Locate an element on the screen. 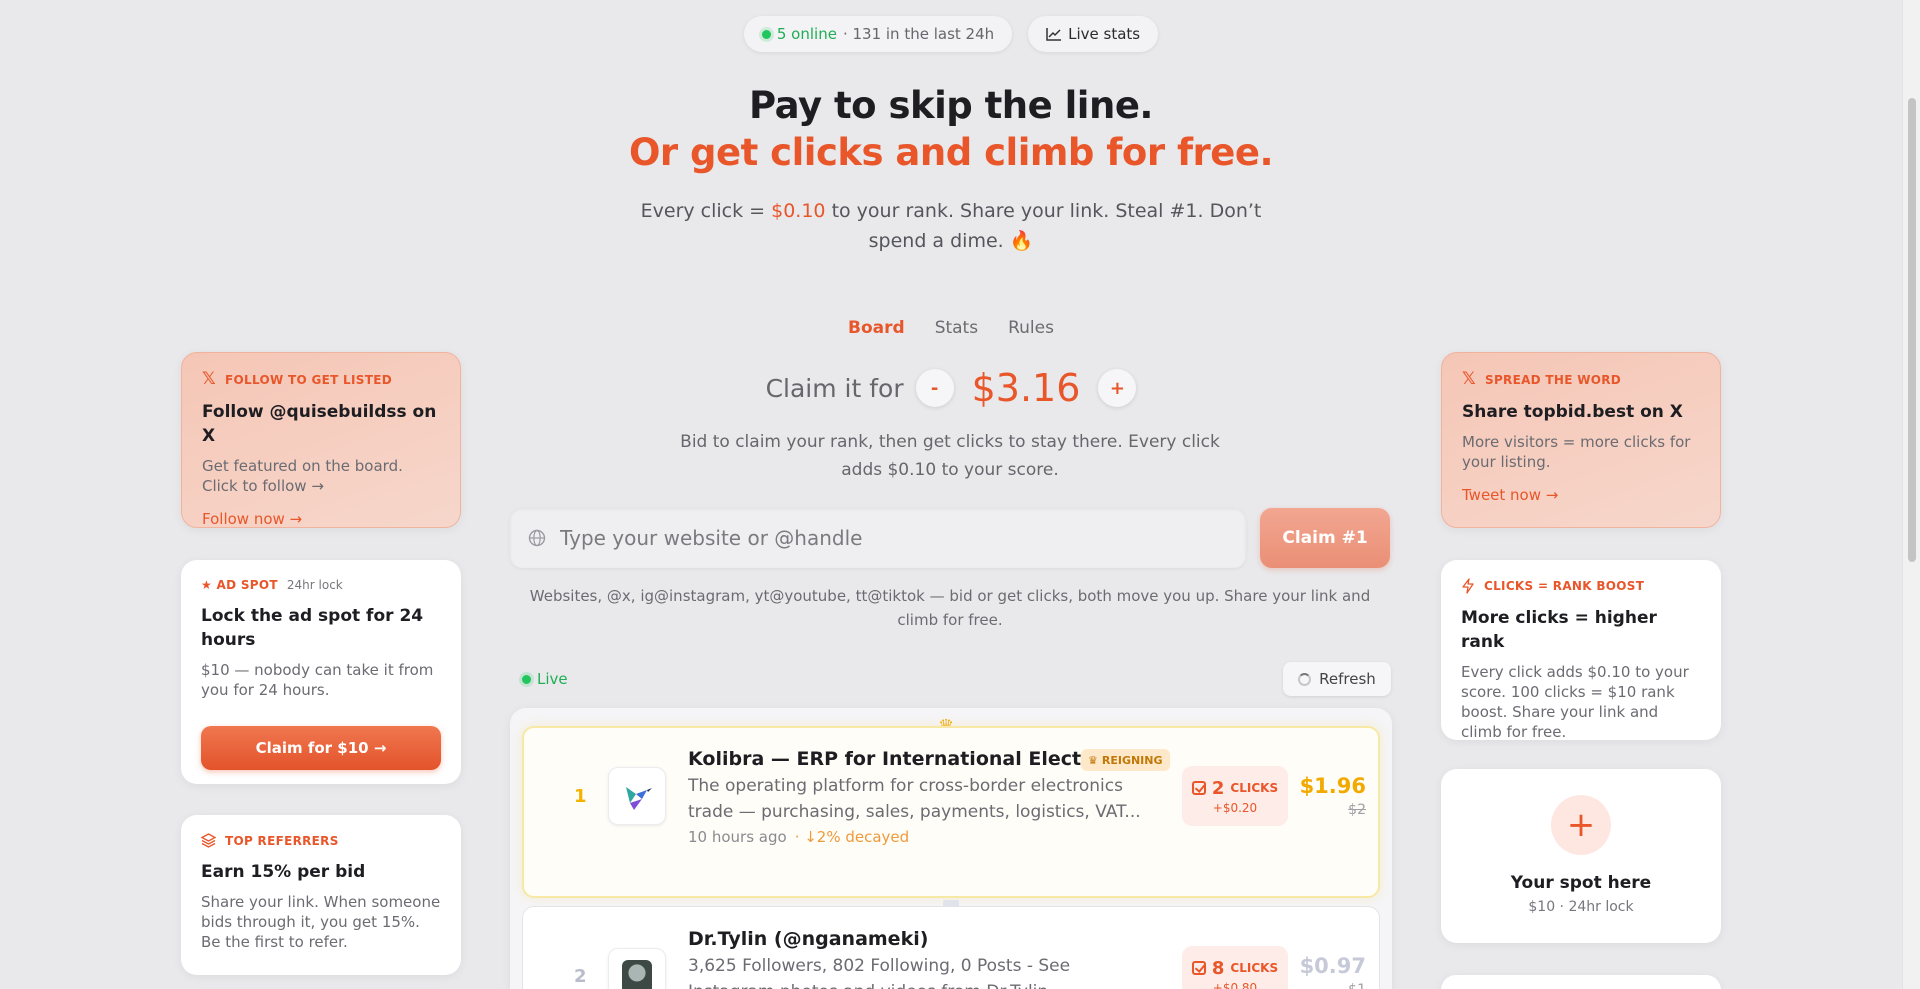 The image size is (1920, 989). boost-kicker-label: CLICKS = RANK BOOST is located at coordinates (1564, 586).